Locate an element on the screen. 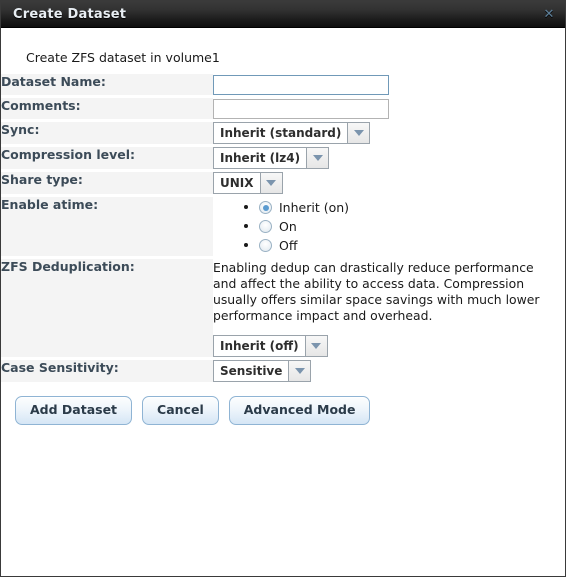 The height and width of the screenshot is (583, 572). close-icon: ✕ is located at coordinates (549, 14).